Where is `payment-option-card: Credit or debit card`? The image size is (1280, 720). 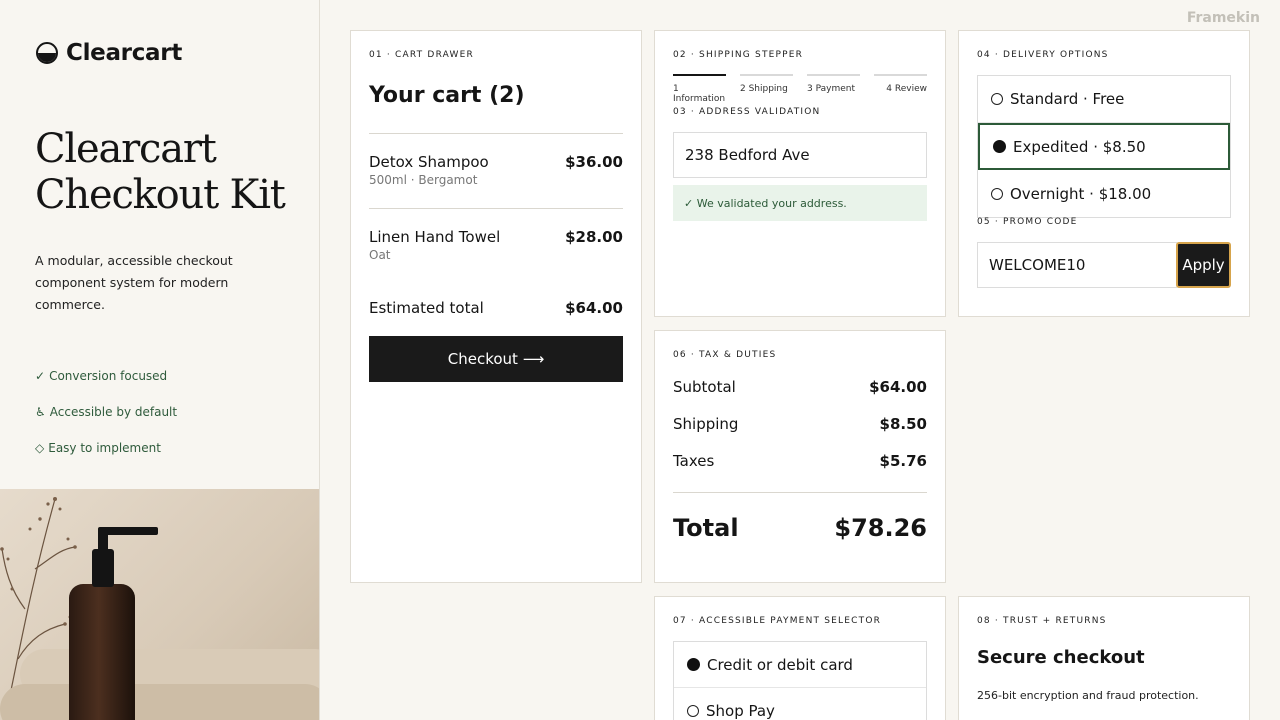 payment-option-card: Credit or debit card is located at coordinates (800, 665).